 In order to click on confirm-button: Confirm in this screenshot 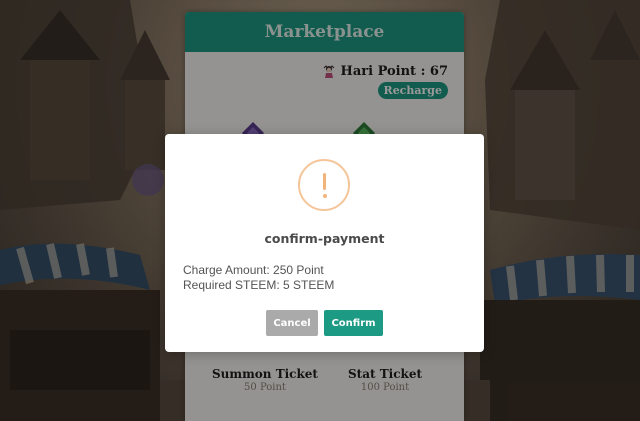, I will do `click(353, 323)`.